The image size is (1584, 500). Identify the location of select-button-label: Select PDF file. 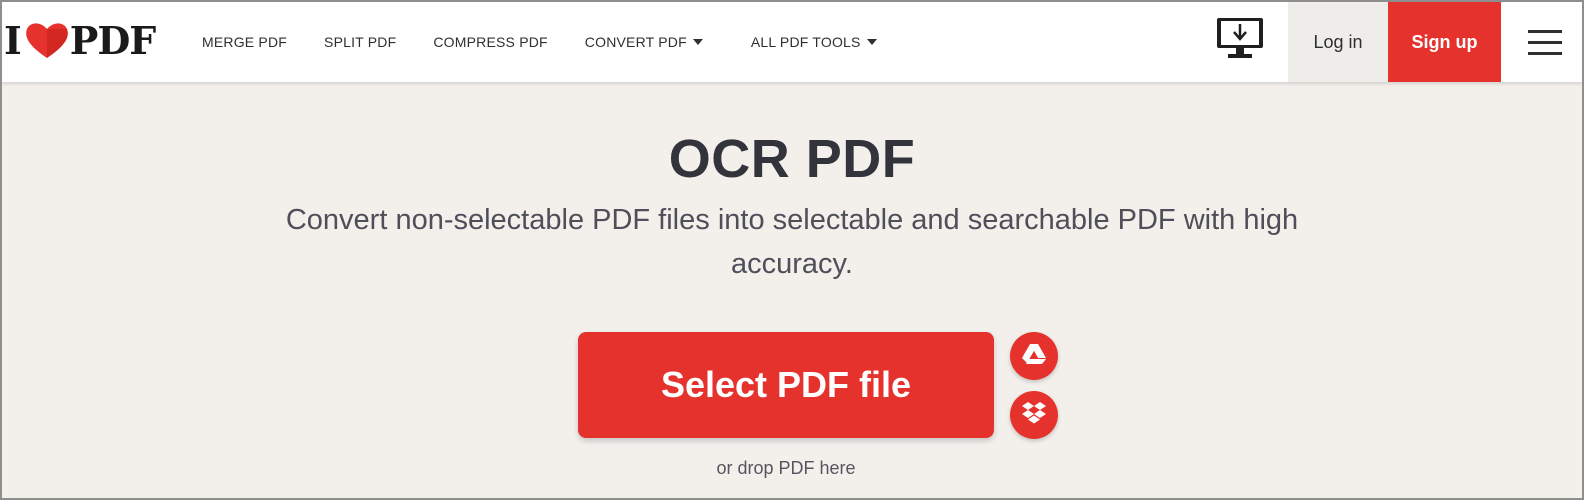
(786, 384).